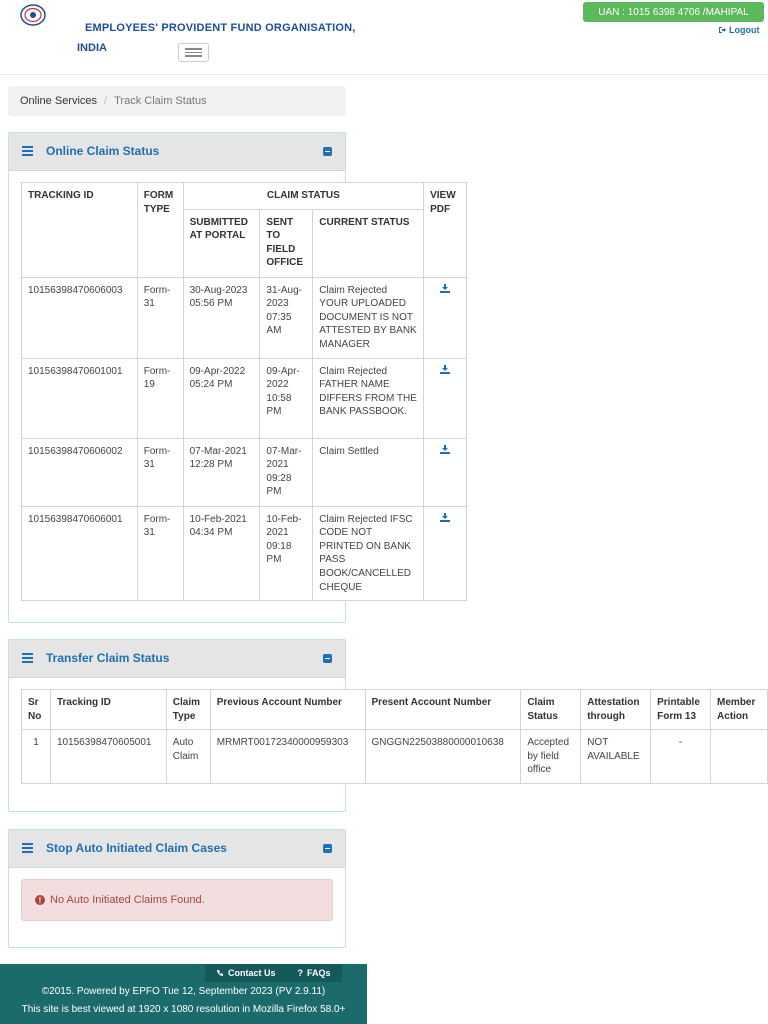  Describe the element at coordinates (108, 658) in the screenshot. I see `panel-title: Transfer Claim Status` at that location.